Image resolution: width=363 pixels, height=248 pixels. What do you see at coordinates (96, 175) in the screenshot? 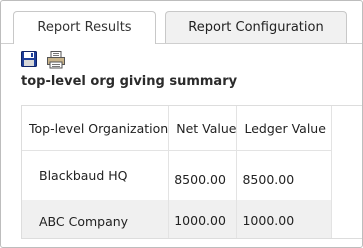
I see `cell-organization: Blackbaud HQ` at bounding box center [96, 175].